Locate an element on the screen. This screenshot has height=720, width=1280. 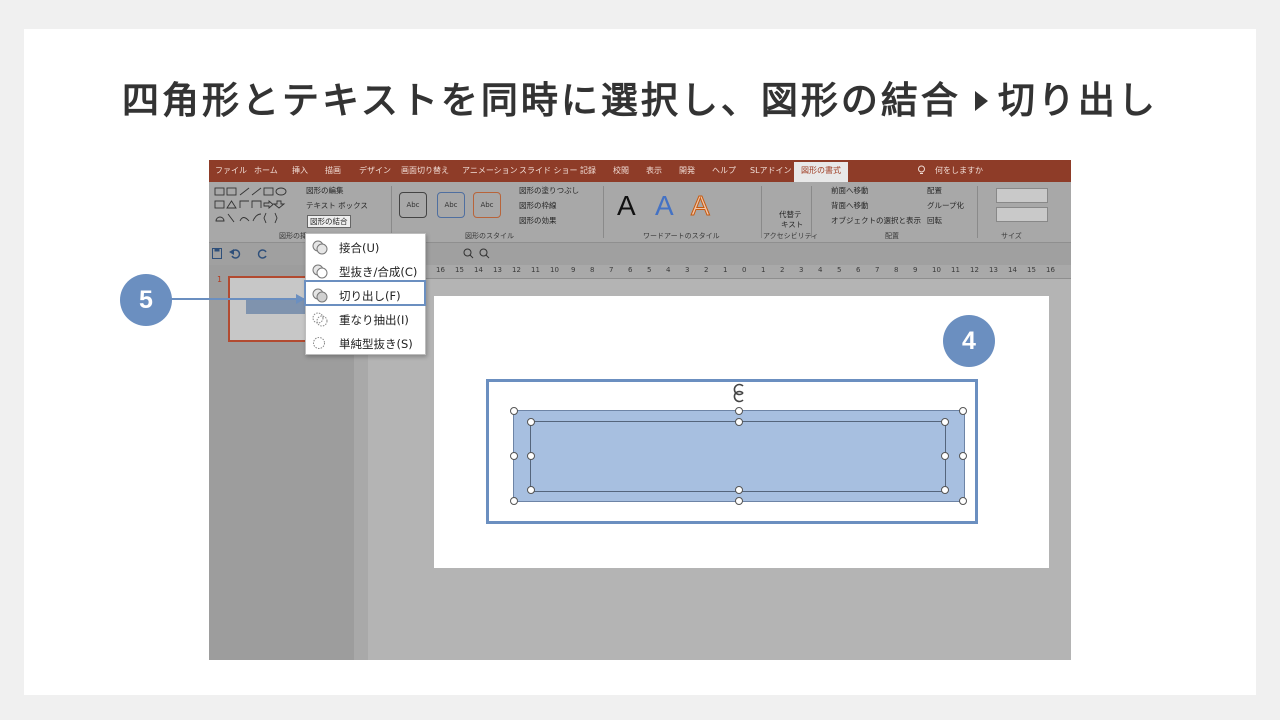
tell-me-search: 何をしますか is located at coordinates (959, 170).